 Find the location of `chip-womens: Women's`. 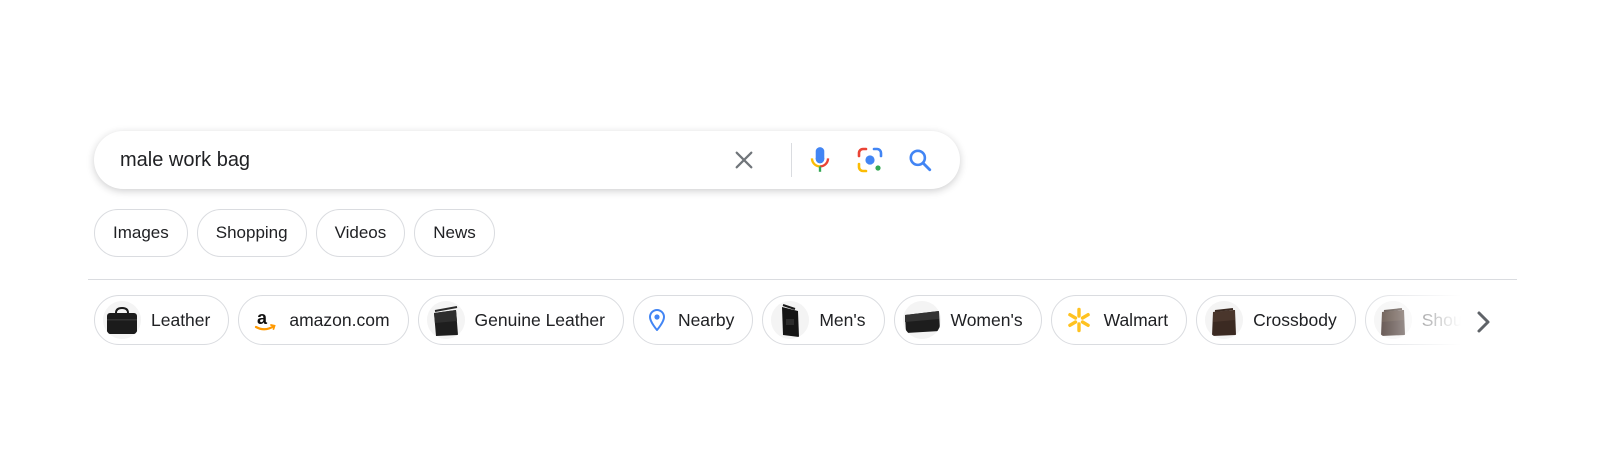

chip-womens: Women's is located at coordinates (967, 320).